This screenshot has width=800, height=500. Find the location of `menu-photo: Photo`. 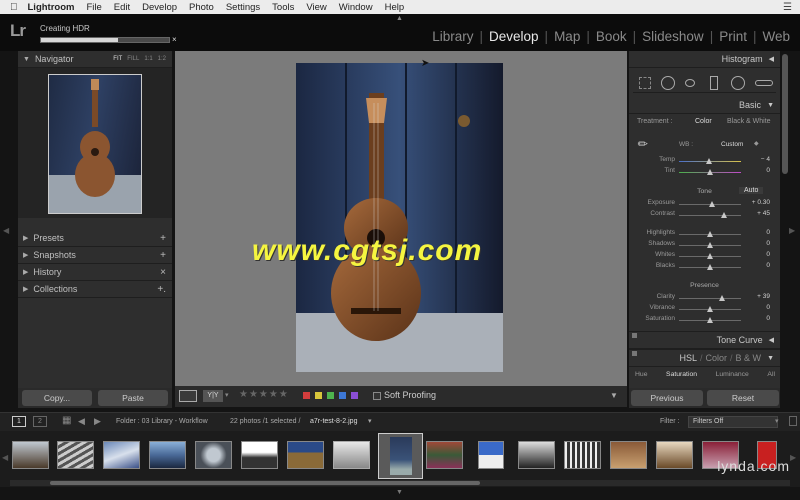

menu-photo: Photo is located at coordinates (201, 7).